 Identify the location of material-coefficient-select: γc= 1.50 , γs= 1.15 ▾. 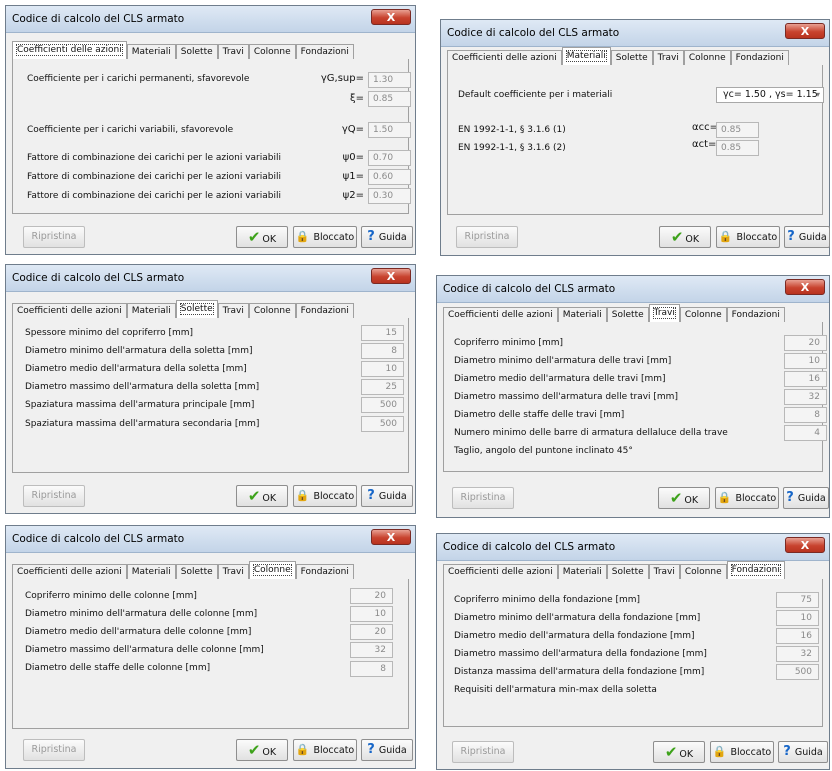
(770, 95).